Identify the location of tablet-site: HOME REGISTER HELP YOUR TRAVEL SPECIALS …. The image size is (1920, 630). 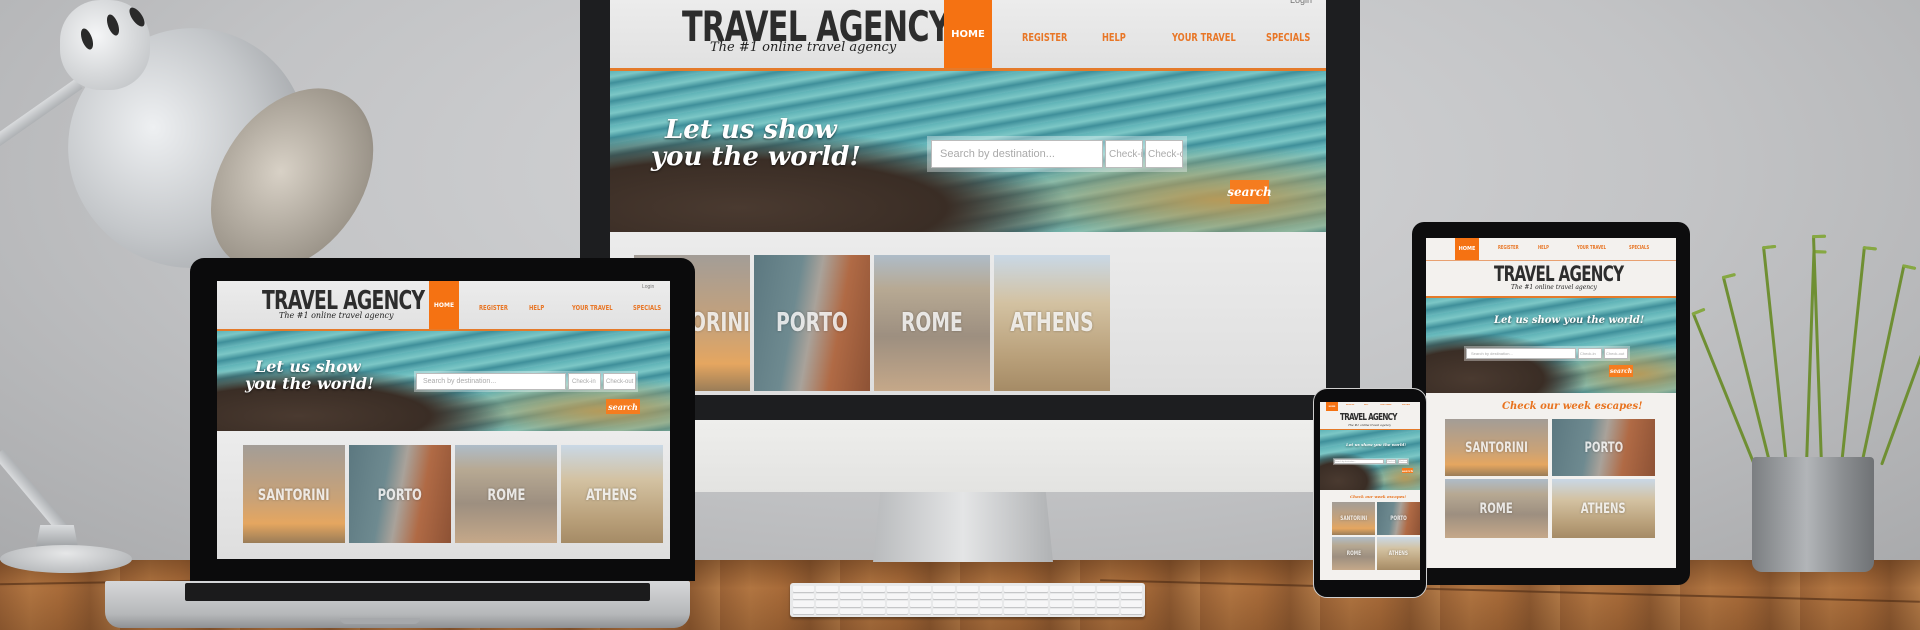
(1551, 403).